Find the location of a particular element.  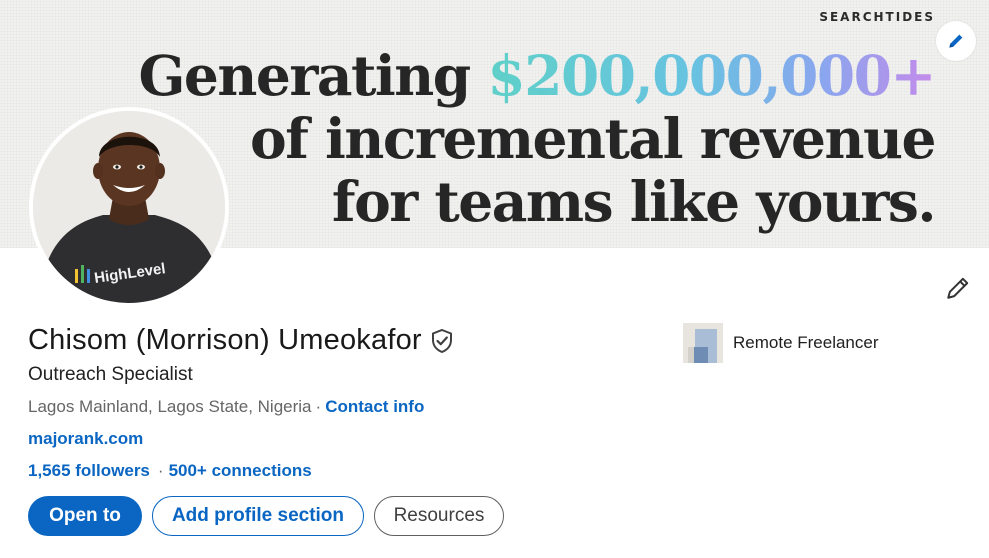

person-portrait: HighLevel is located at coordinates (129, 207).